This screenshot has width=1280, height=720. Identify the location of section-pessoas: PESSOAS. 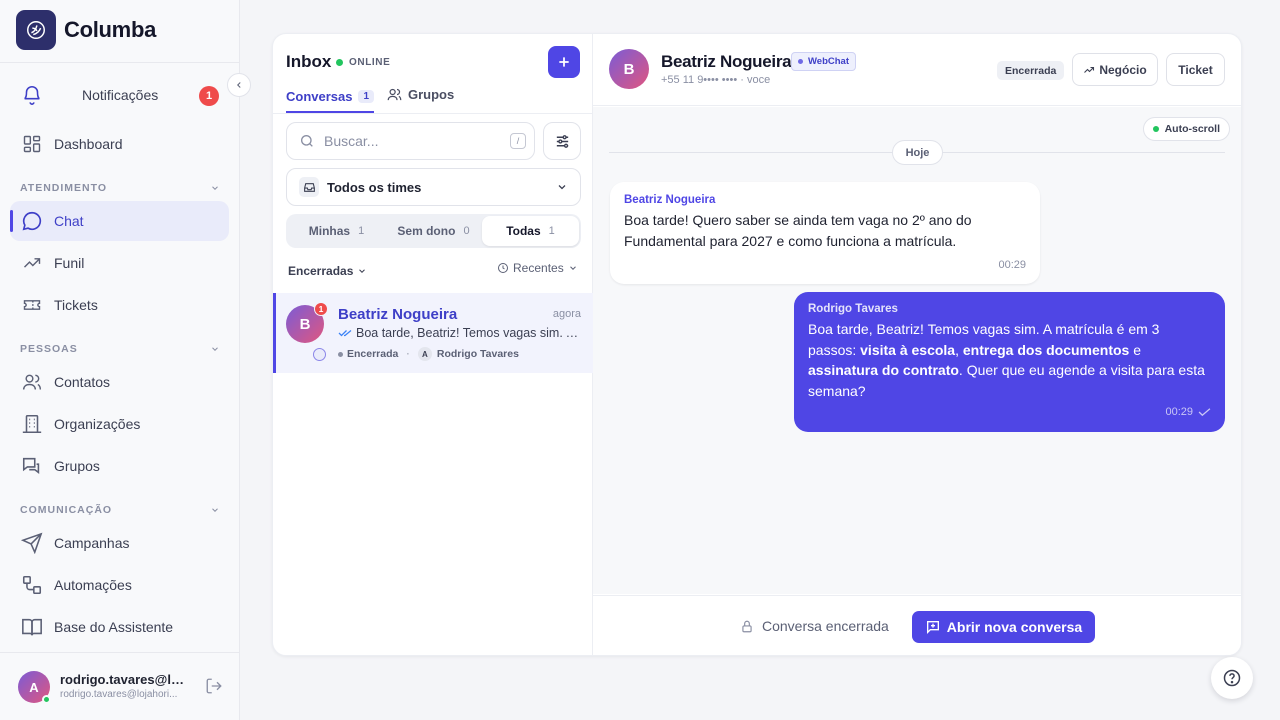
(120, 349).